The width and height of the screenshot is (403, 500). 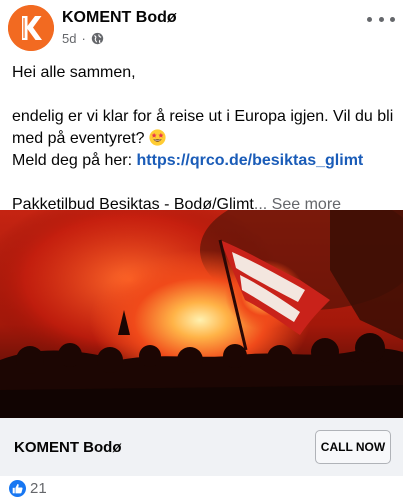 What do you see at coordinates (250, 160) in the screenshot?
I see `signup-link: https://qrco.de/besiktas_glimt` at bounding box center [250, 160].